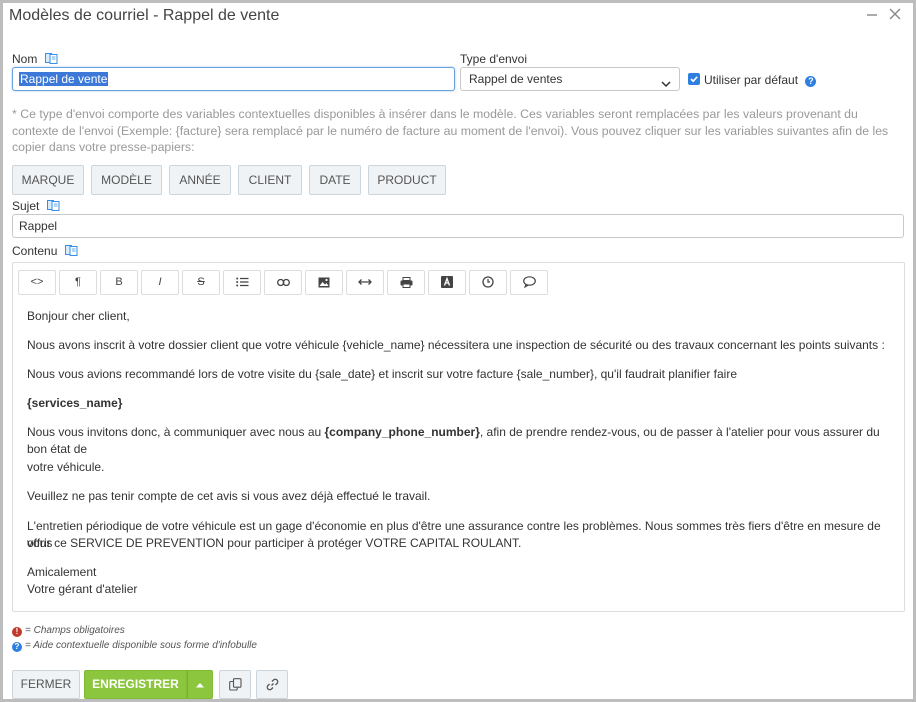  Describe the element at coordinates (37, 282) in the screenshot. I see `code-view-button: <>` at that location.